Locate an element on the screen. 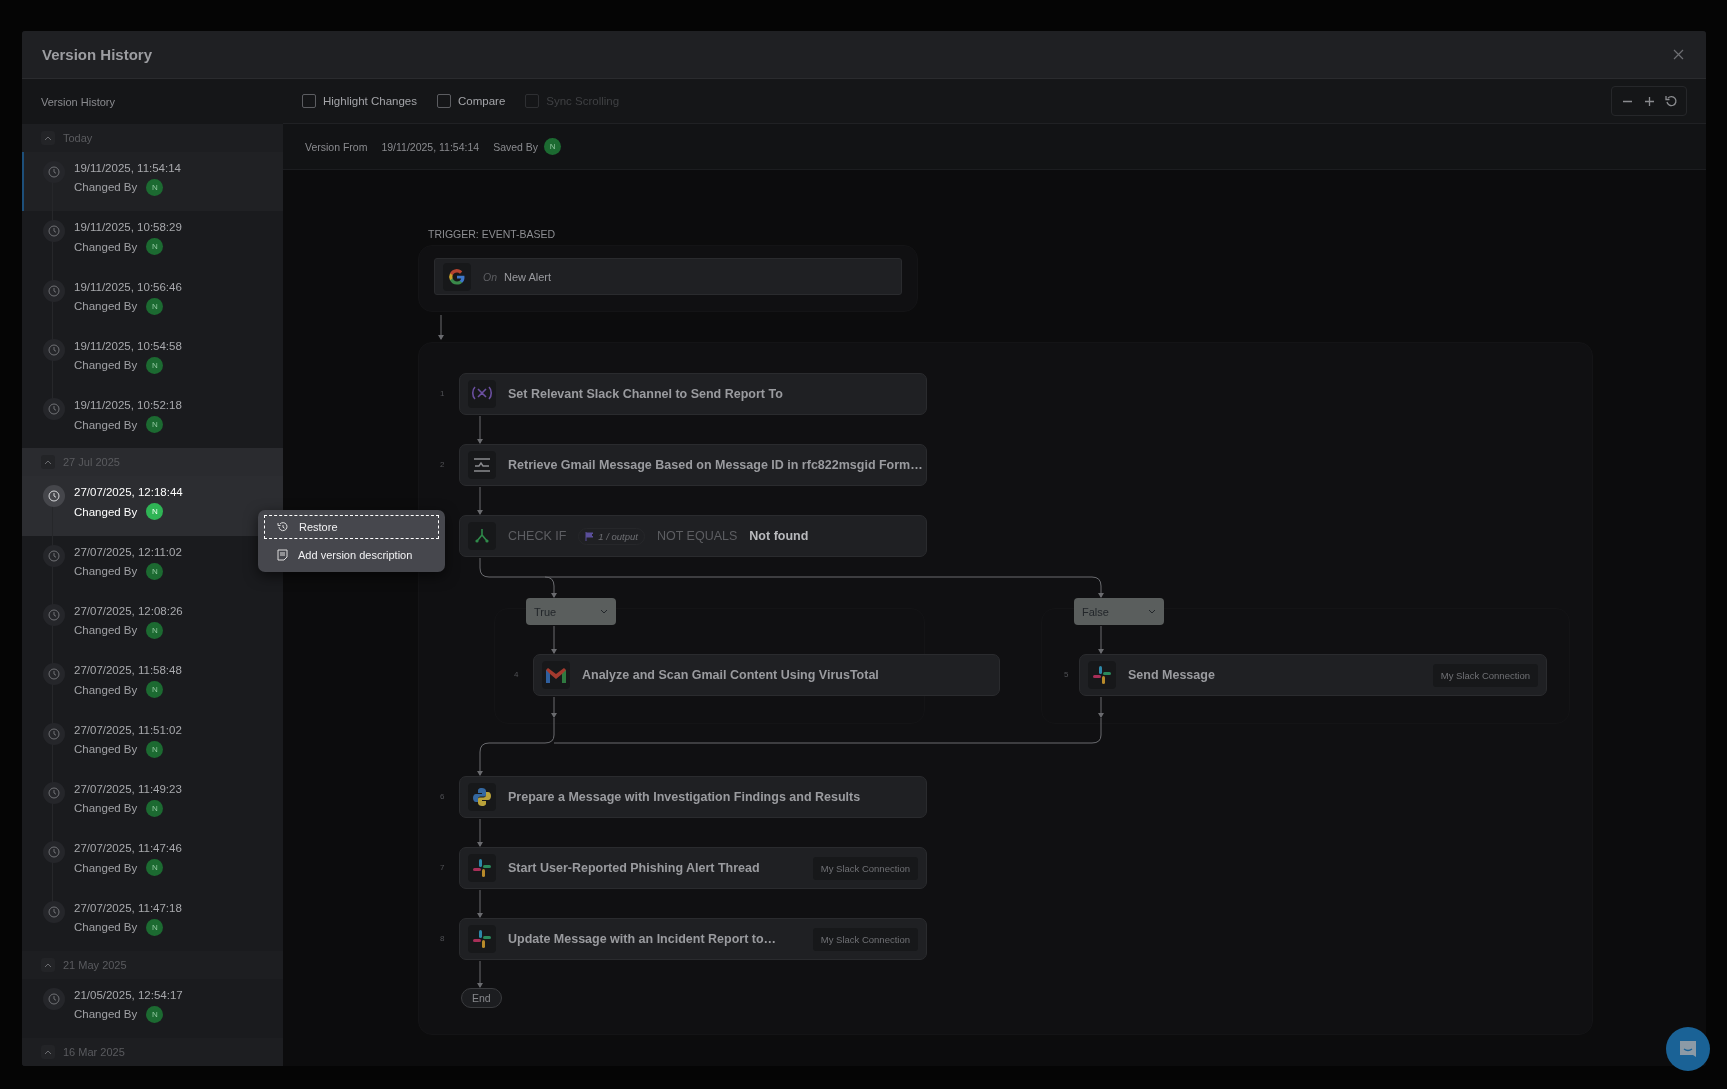 This screenshot has height=1089, width=1727. workflow-step: Start User-Reported Phishing Alert Thread My Slack Connection is located at coordinates (693, 868).